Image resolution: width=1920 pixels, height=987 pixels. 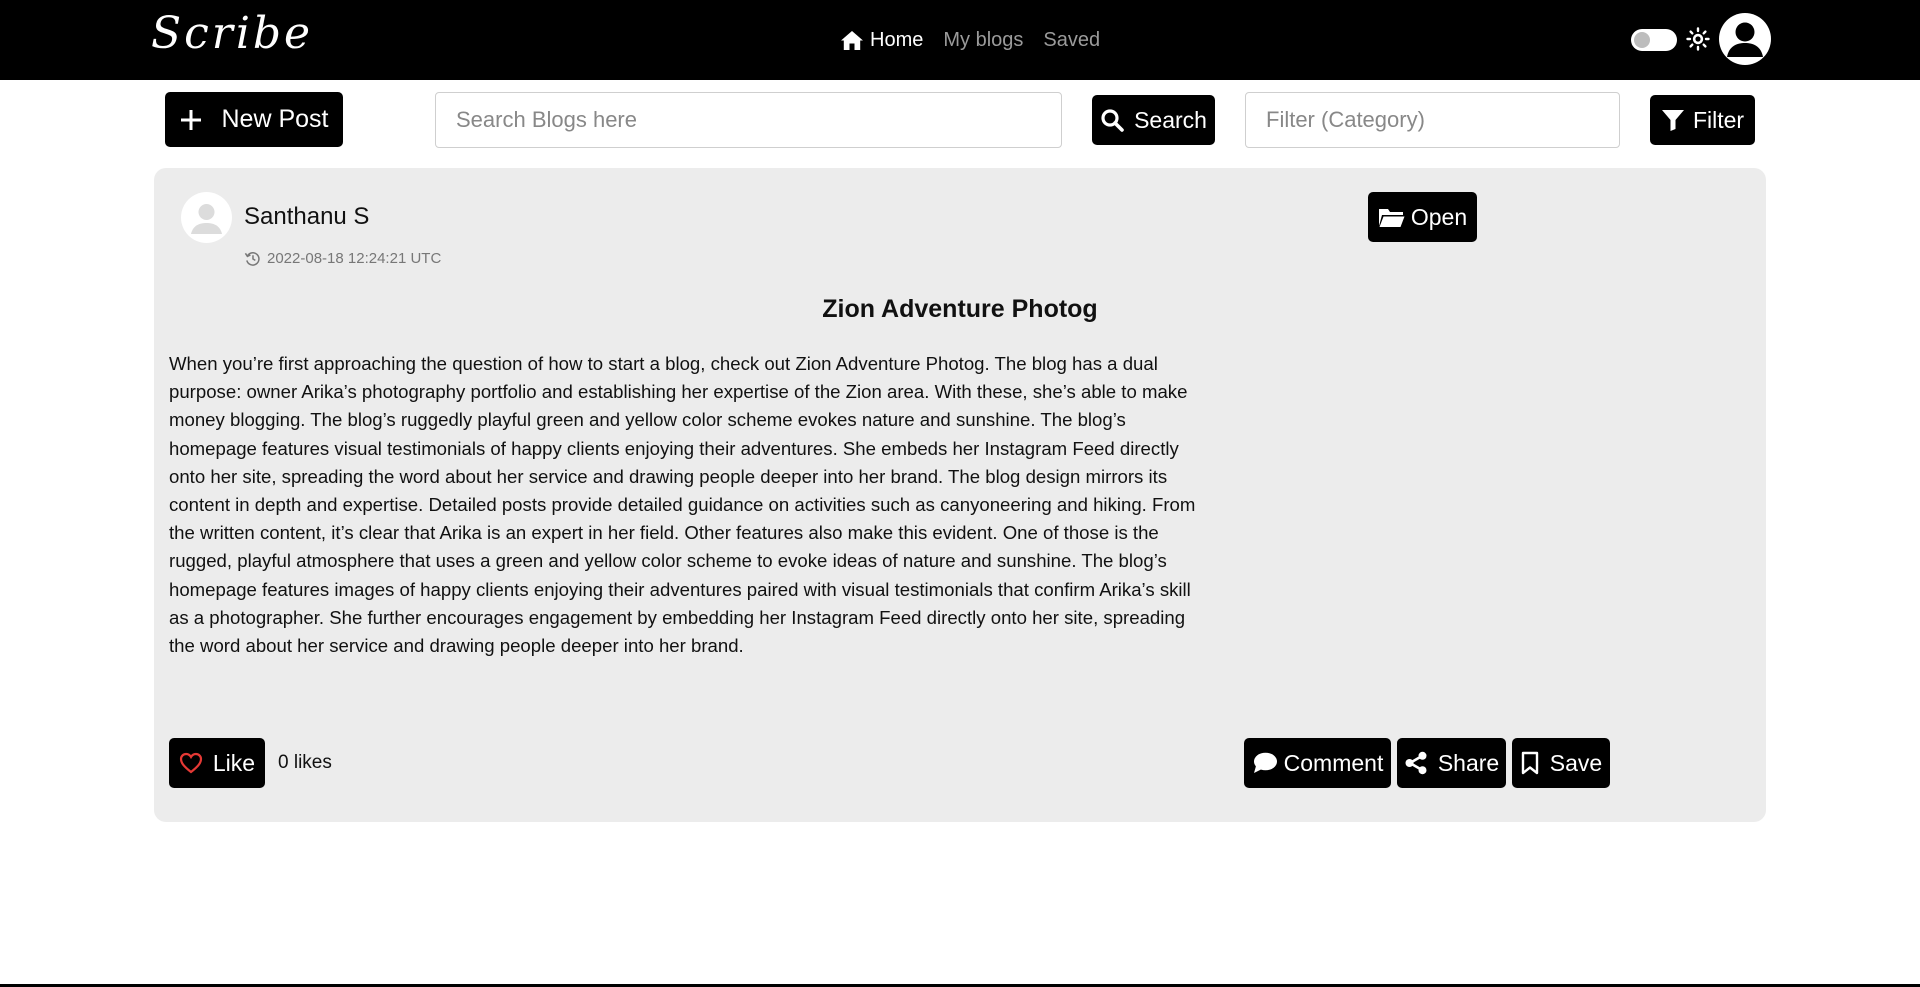 I want to click on top-navbar: Scribe Home My blogs Saved, so click(x=960, y=40).